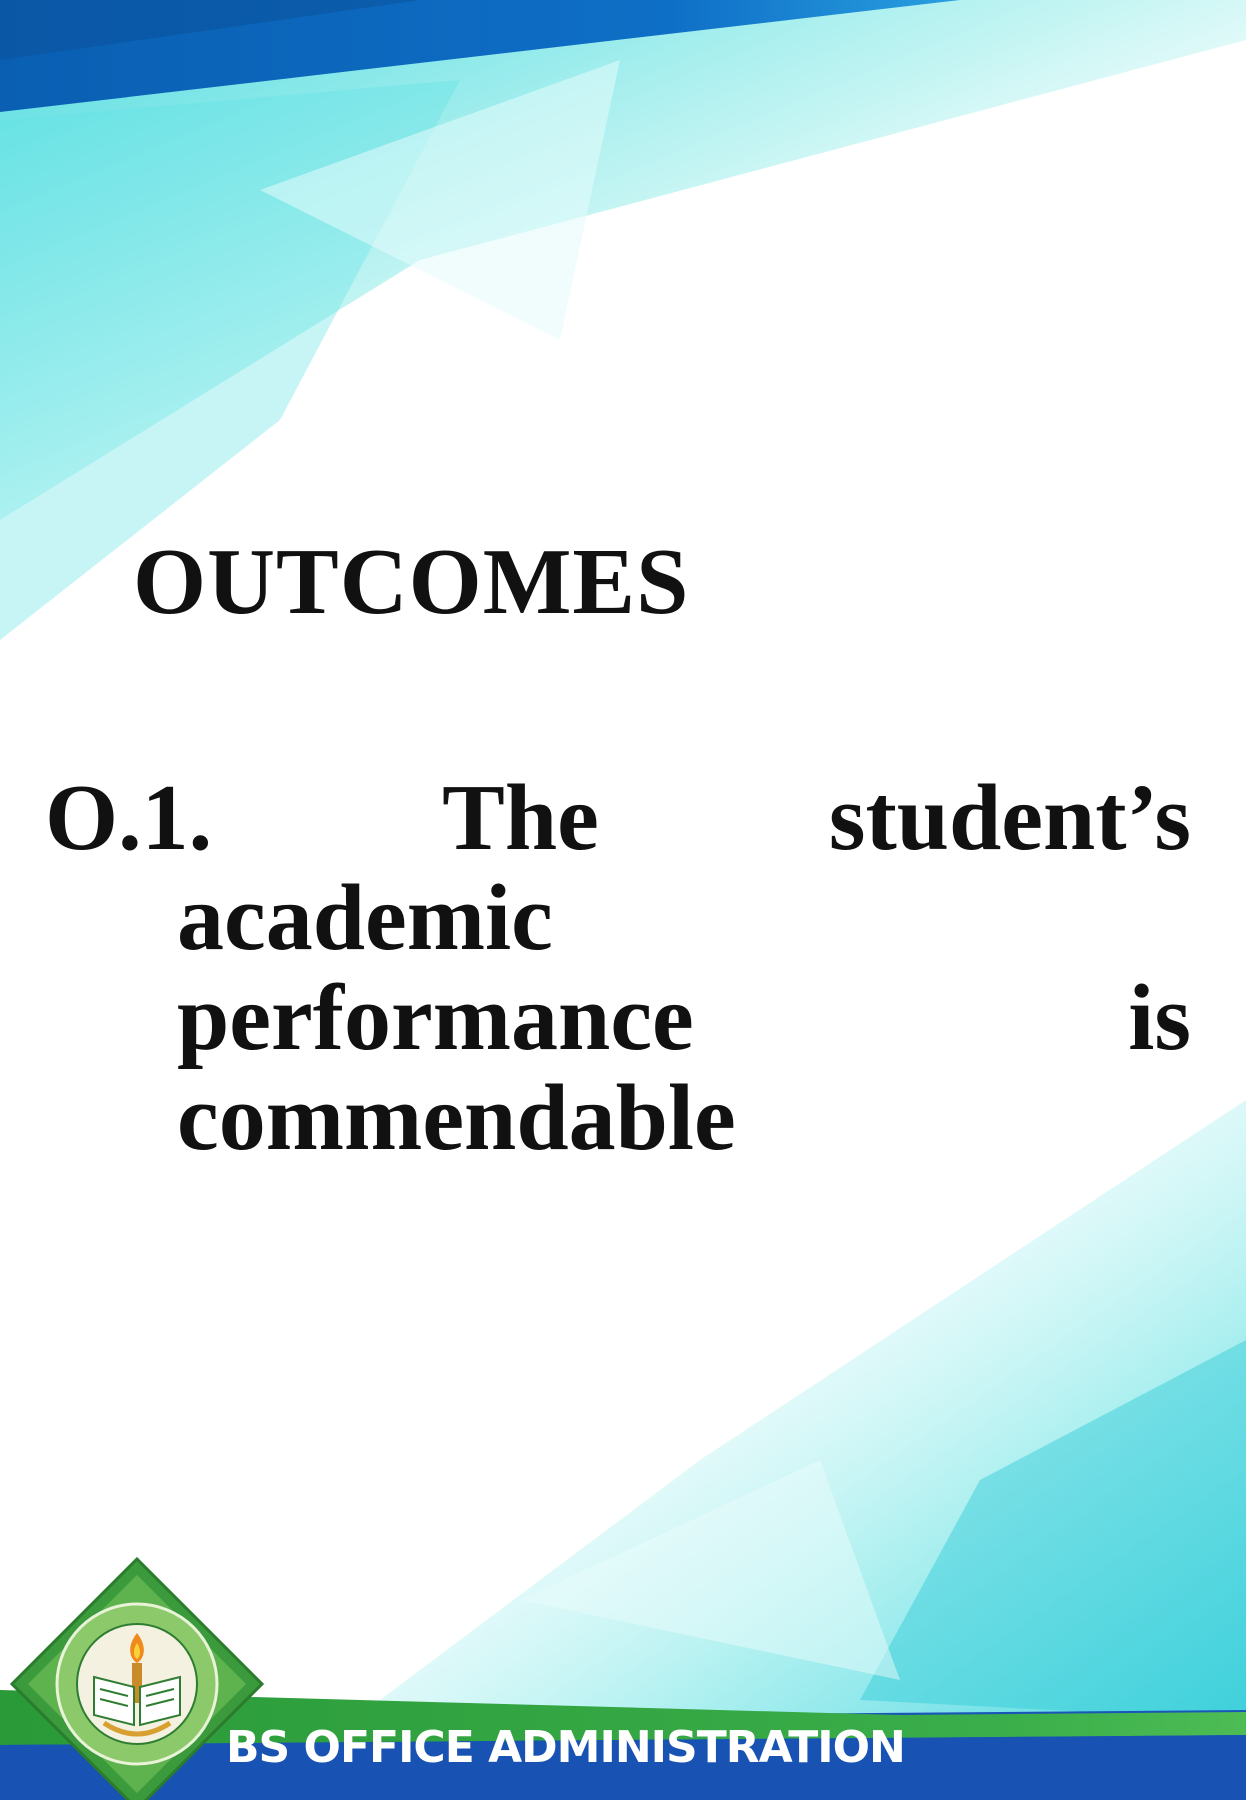 This screenshot has width=1246, height=1800. What do you see at coordinates (684, 918) in the screenshot?
I see `outcome-line: academic` at bounding box center [684, 918].